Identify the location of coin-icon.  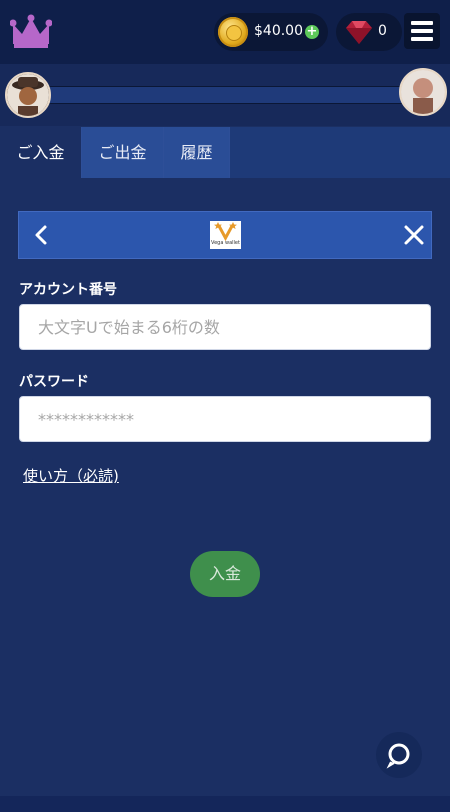
(233, 32).